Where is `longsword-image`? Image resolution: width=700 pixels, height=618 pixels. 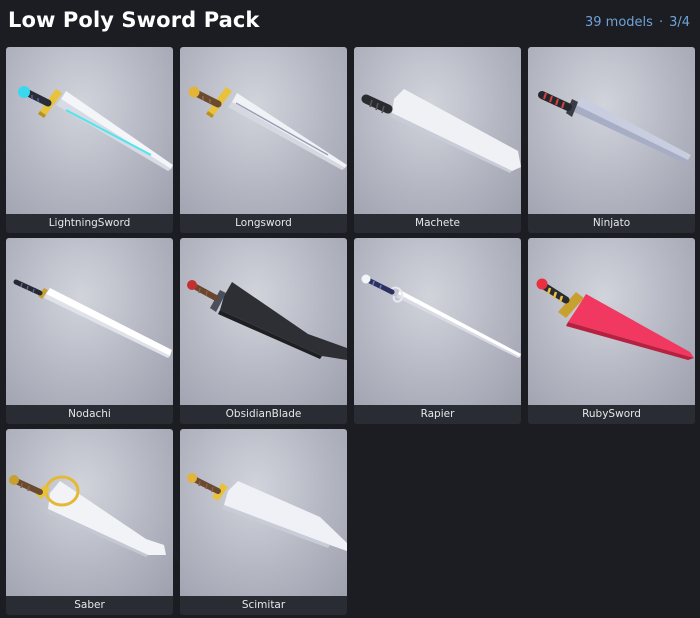
longsword-image is located at coordinates (267, 128).